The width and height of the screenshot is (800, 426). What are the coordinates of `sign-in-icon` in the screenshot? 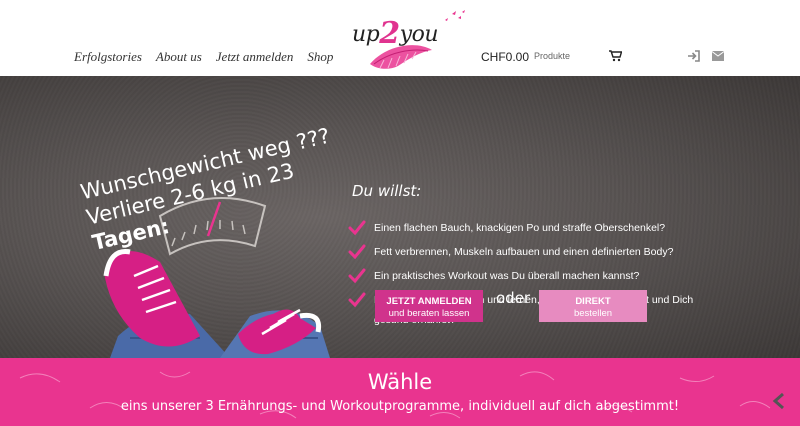 It's located at (694, 56).